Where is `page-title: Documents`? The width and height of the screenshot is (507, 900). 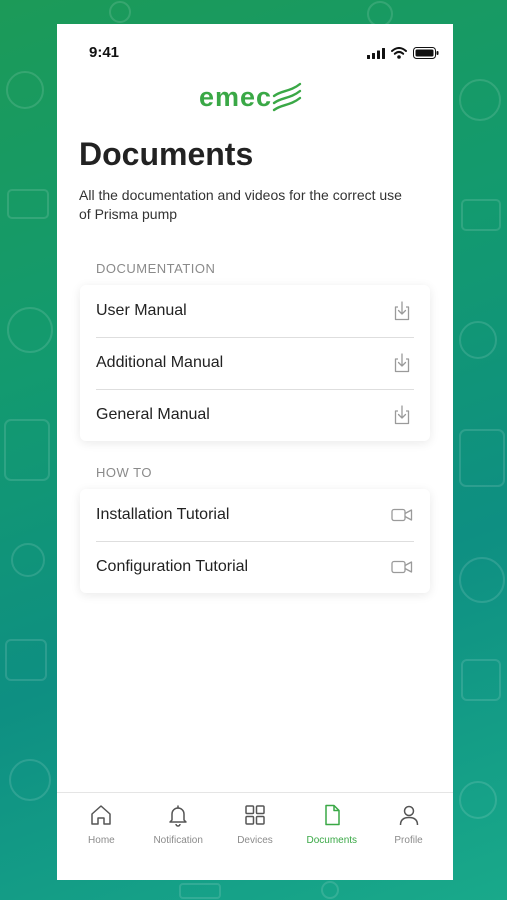
page-title: Documents is located at coordinates (166, 154).